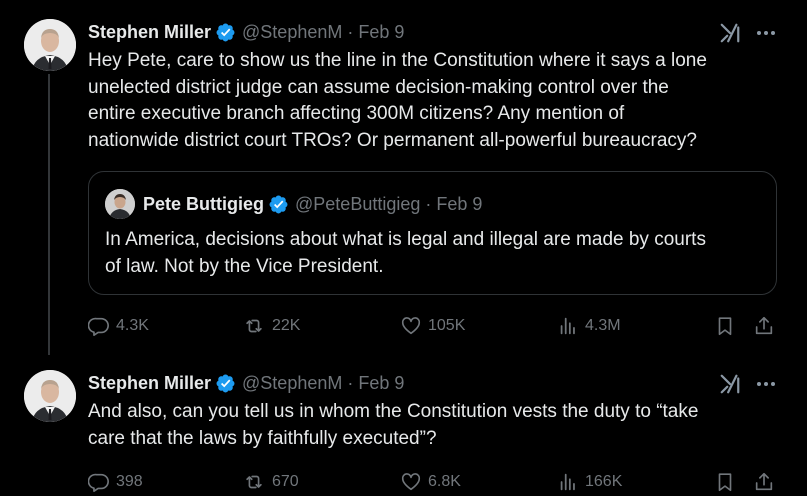 The height and width of the screenshot is (496, 807). Describe the element at coordinates (120, 204) in the screenshot. I see `quote-avatar` at that location.